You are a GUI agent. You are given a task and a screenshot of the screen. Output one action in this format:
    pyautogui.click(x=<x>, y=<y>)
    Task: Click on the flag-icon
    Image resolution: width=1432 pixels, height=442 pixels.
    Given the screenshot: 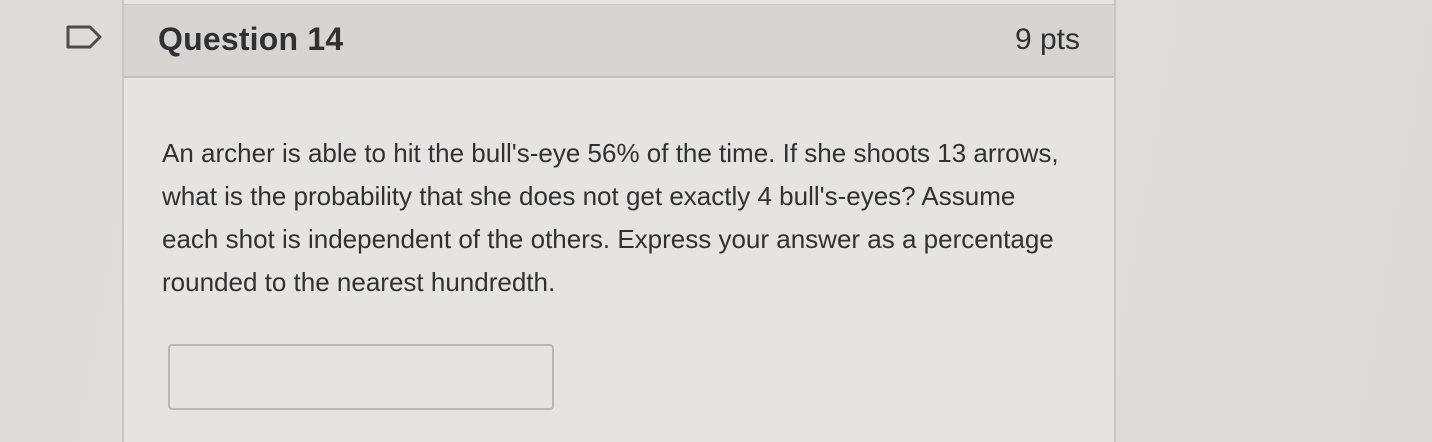 What is the action you would take?
    pyautogui.click(x=84, y=37)
    